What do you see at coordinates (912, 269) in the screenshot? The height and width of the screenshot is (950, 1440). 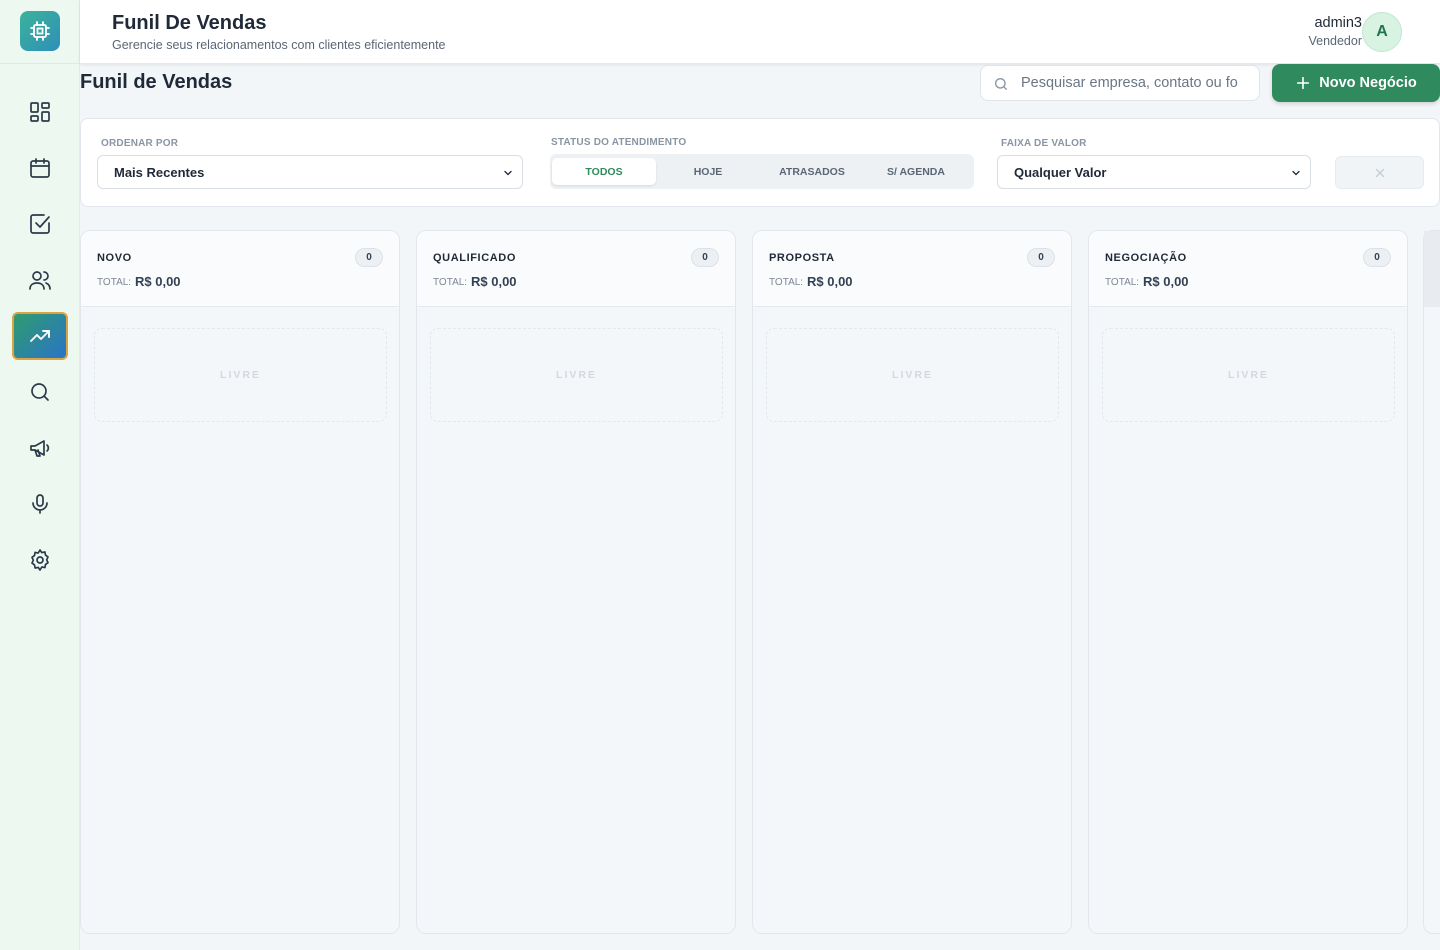 I see `column-header: PROPOSTA 0 TOTAL: R$ 0,00` at bounding box center [912, 269].